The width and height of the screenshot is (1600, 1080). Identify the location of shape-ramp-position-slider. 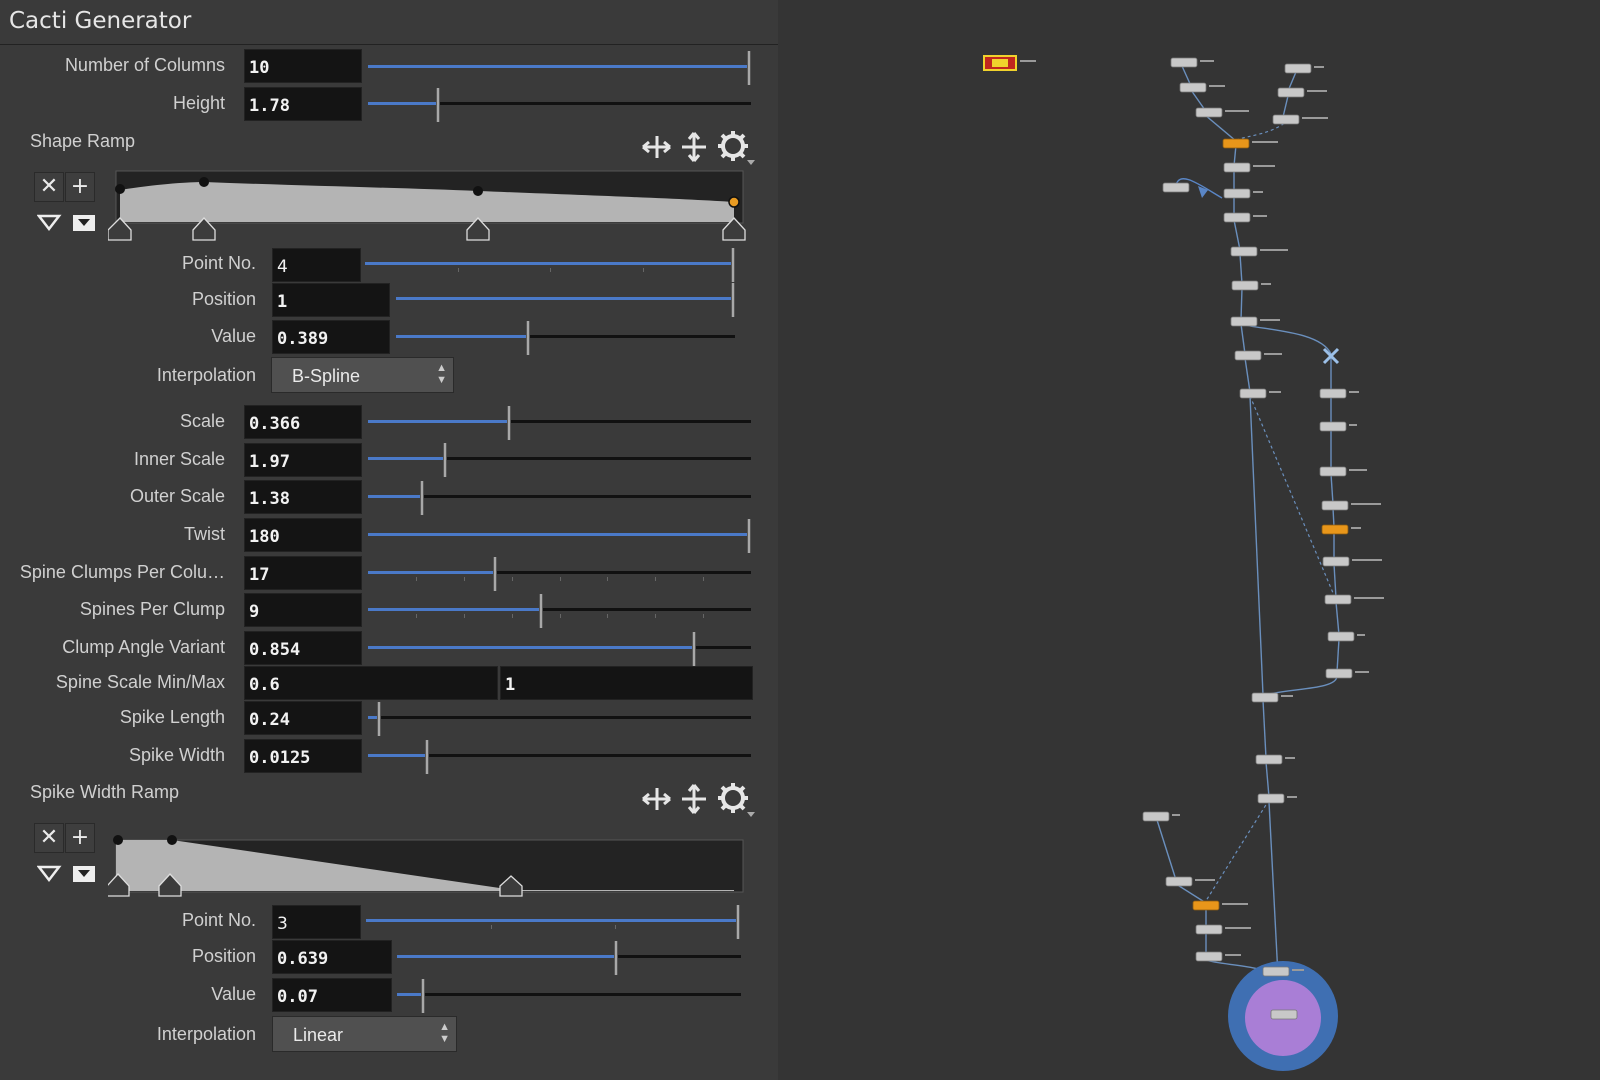
(565, 300).